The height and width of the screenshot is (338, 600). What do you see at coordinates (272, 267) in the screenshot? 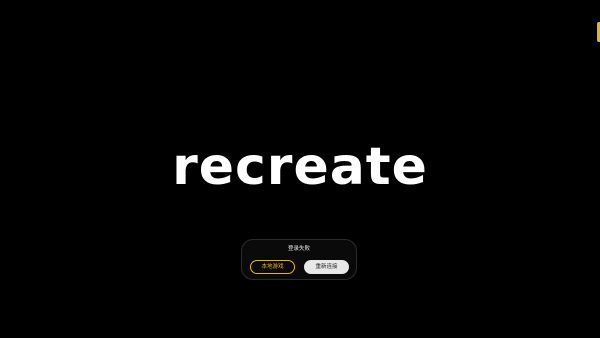
I see `local-game-button: 本地游戏` at bounding box center [272, 267].